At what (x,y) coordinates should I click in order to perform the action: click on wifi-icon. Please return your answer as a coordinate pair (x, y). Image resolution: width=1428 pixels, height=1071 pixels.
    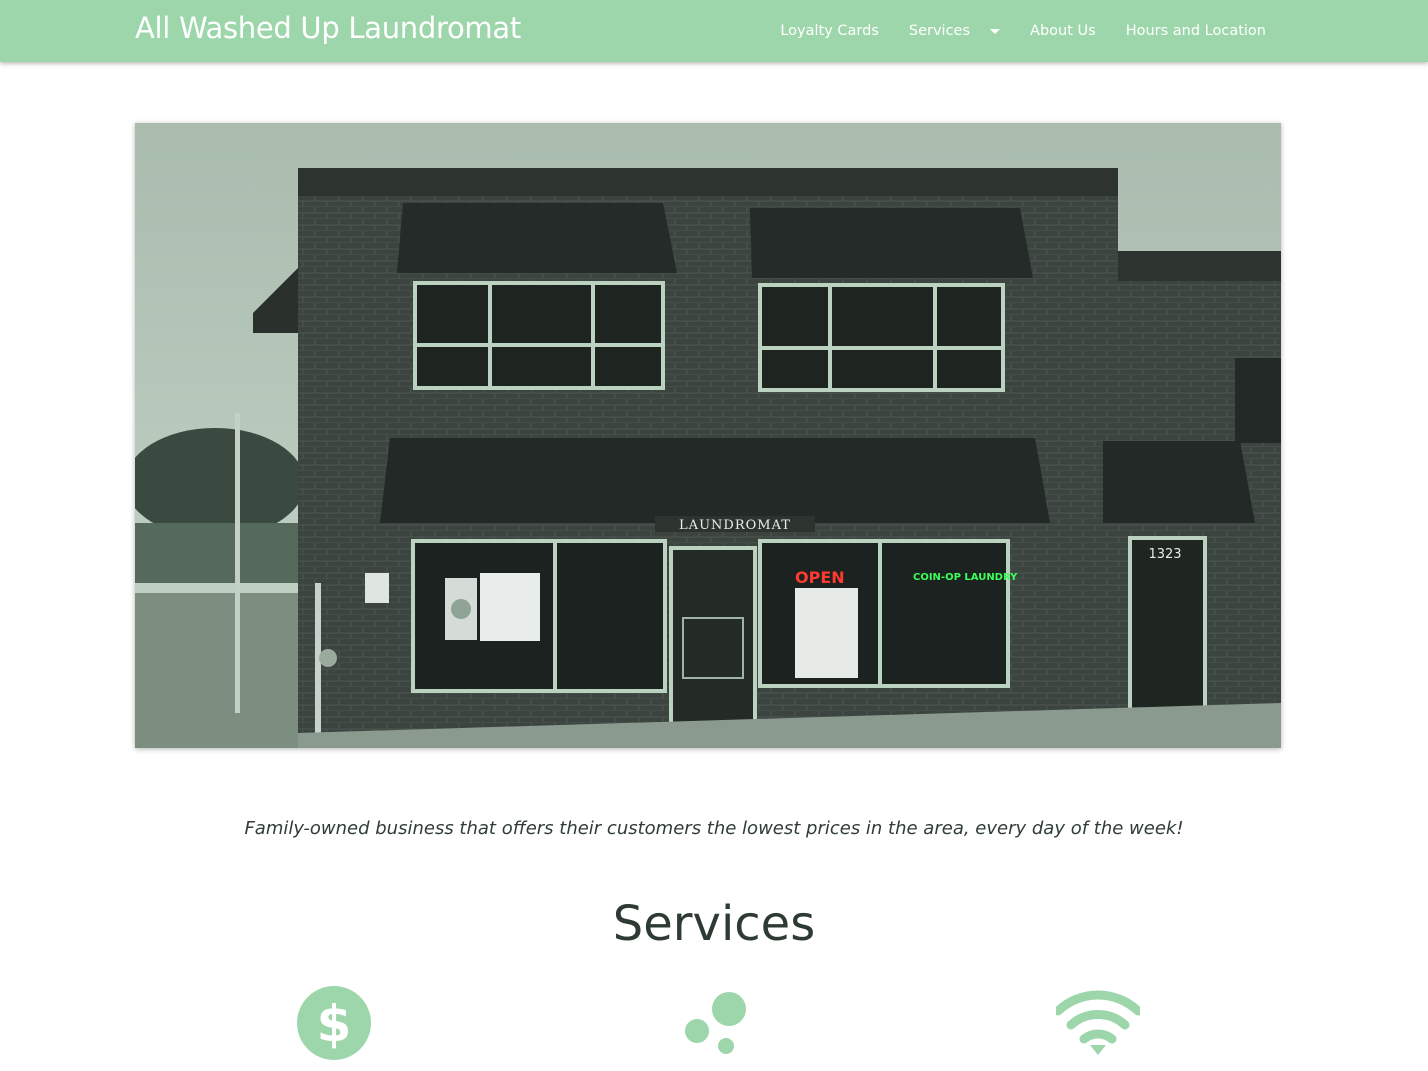
    Looking at the image, I should click on (1098, 1022).